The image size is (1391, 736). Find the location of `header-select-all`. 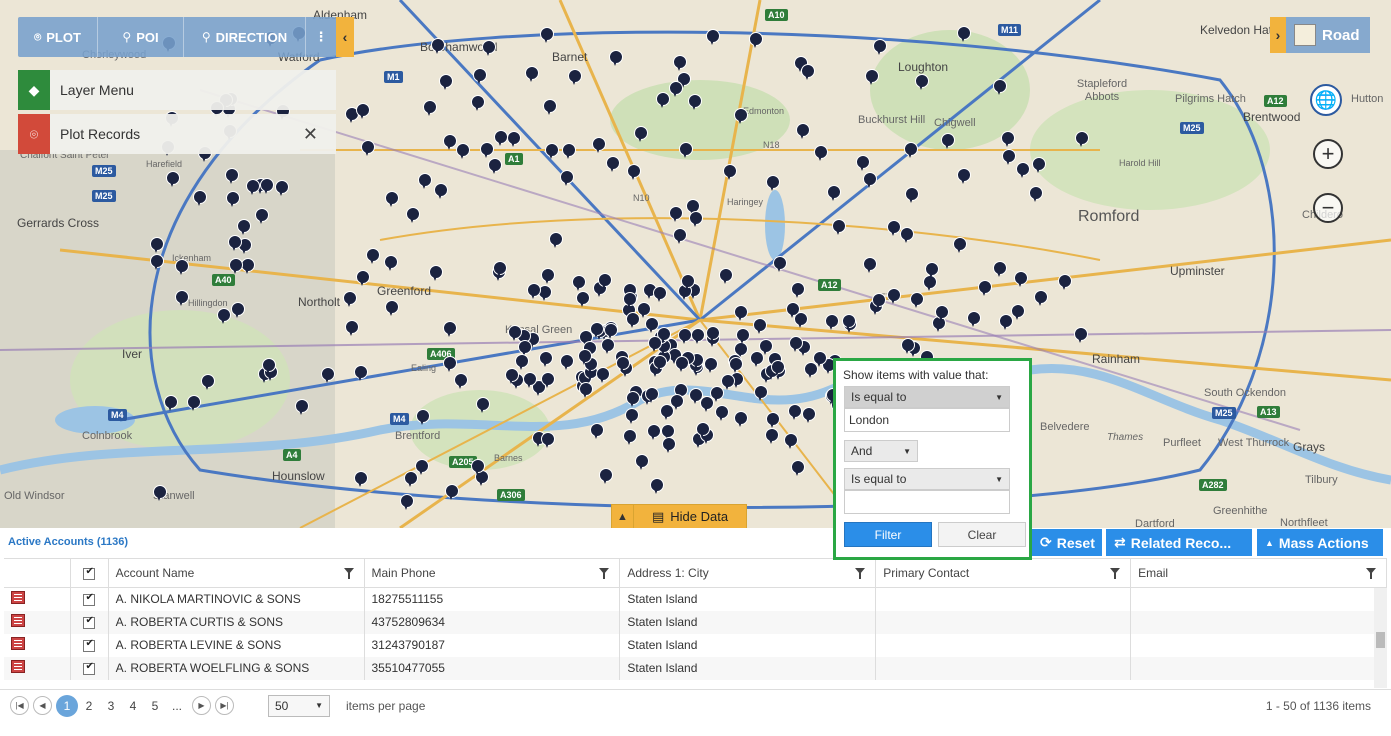

header-select-all is located at coordinates (89, 573).